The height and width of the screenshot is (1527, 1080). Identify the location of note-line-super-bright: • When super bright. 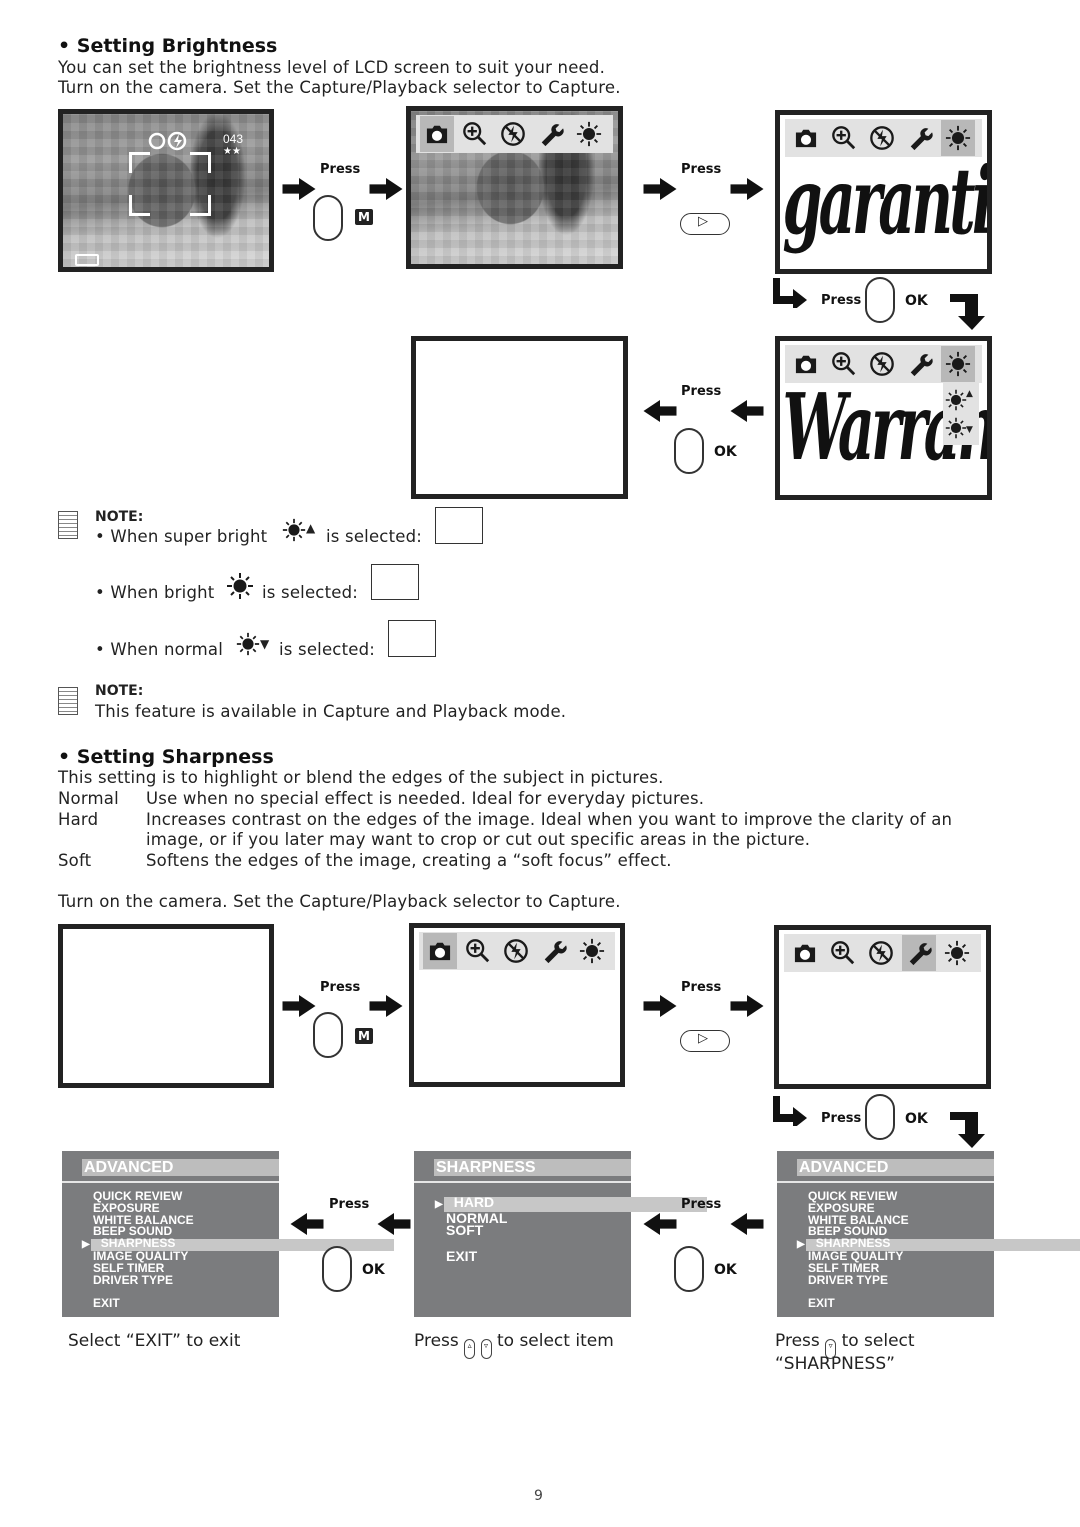
(181, 536).